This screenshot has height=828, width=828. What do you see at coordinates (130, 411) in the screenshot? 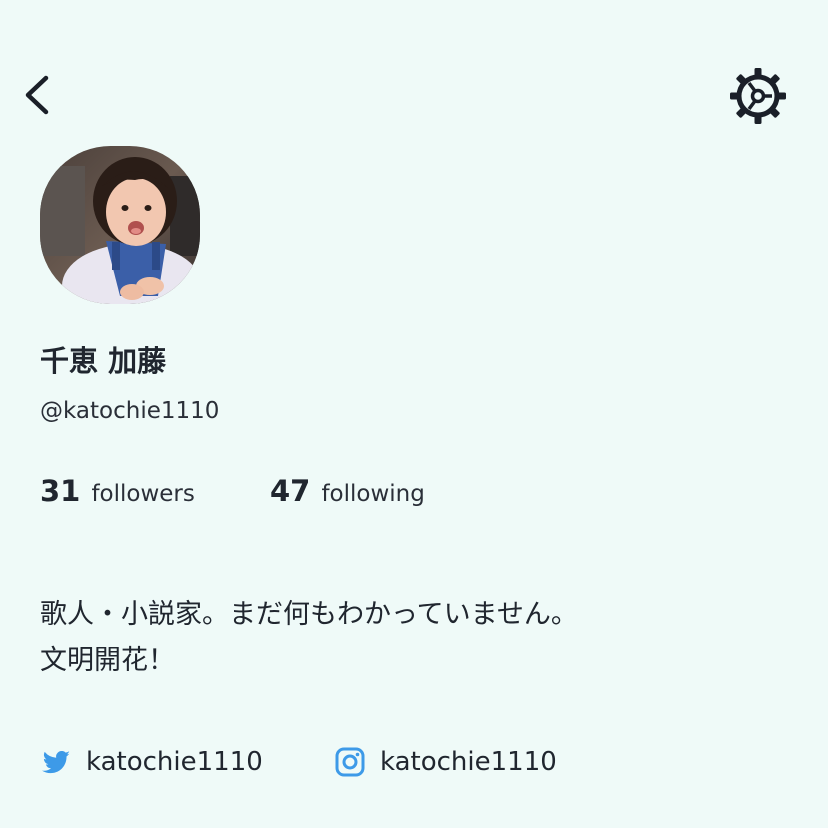
I see `profile-handle: @katochie1110` at bounding box center [130, 411].